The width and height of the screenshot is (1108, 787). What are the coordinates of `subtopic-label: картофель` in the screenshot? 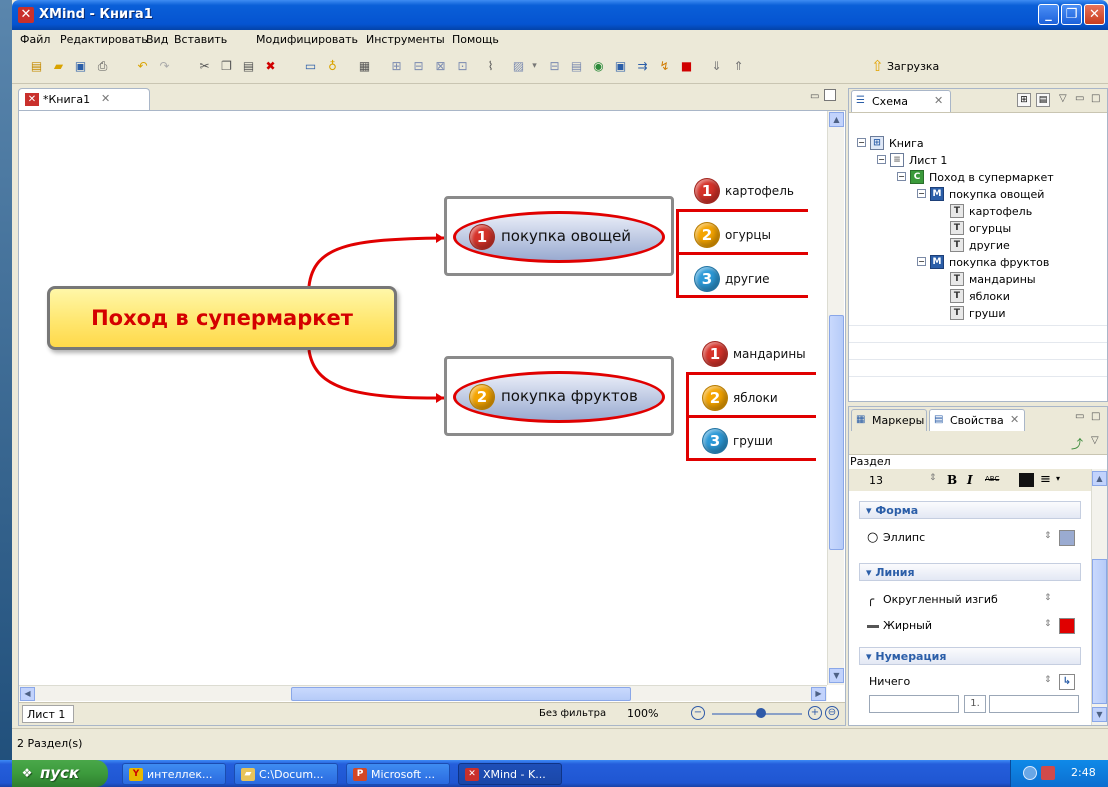 It's located at (759, 191).